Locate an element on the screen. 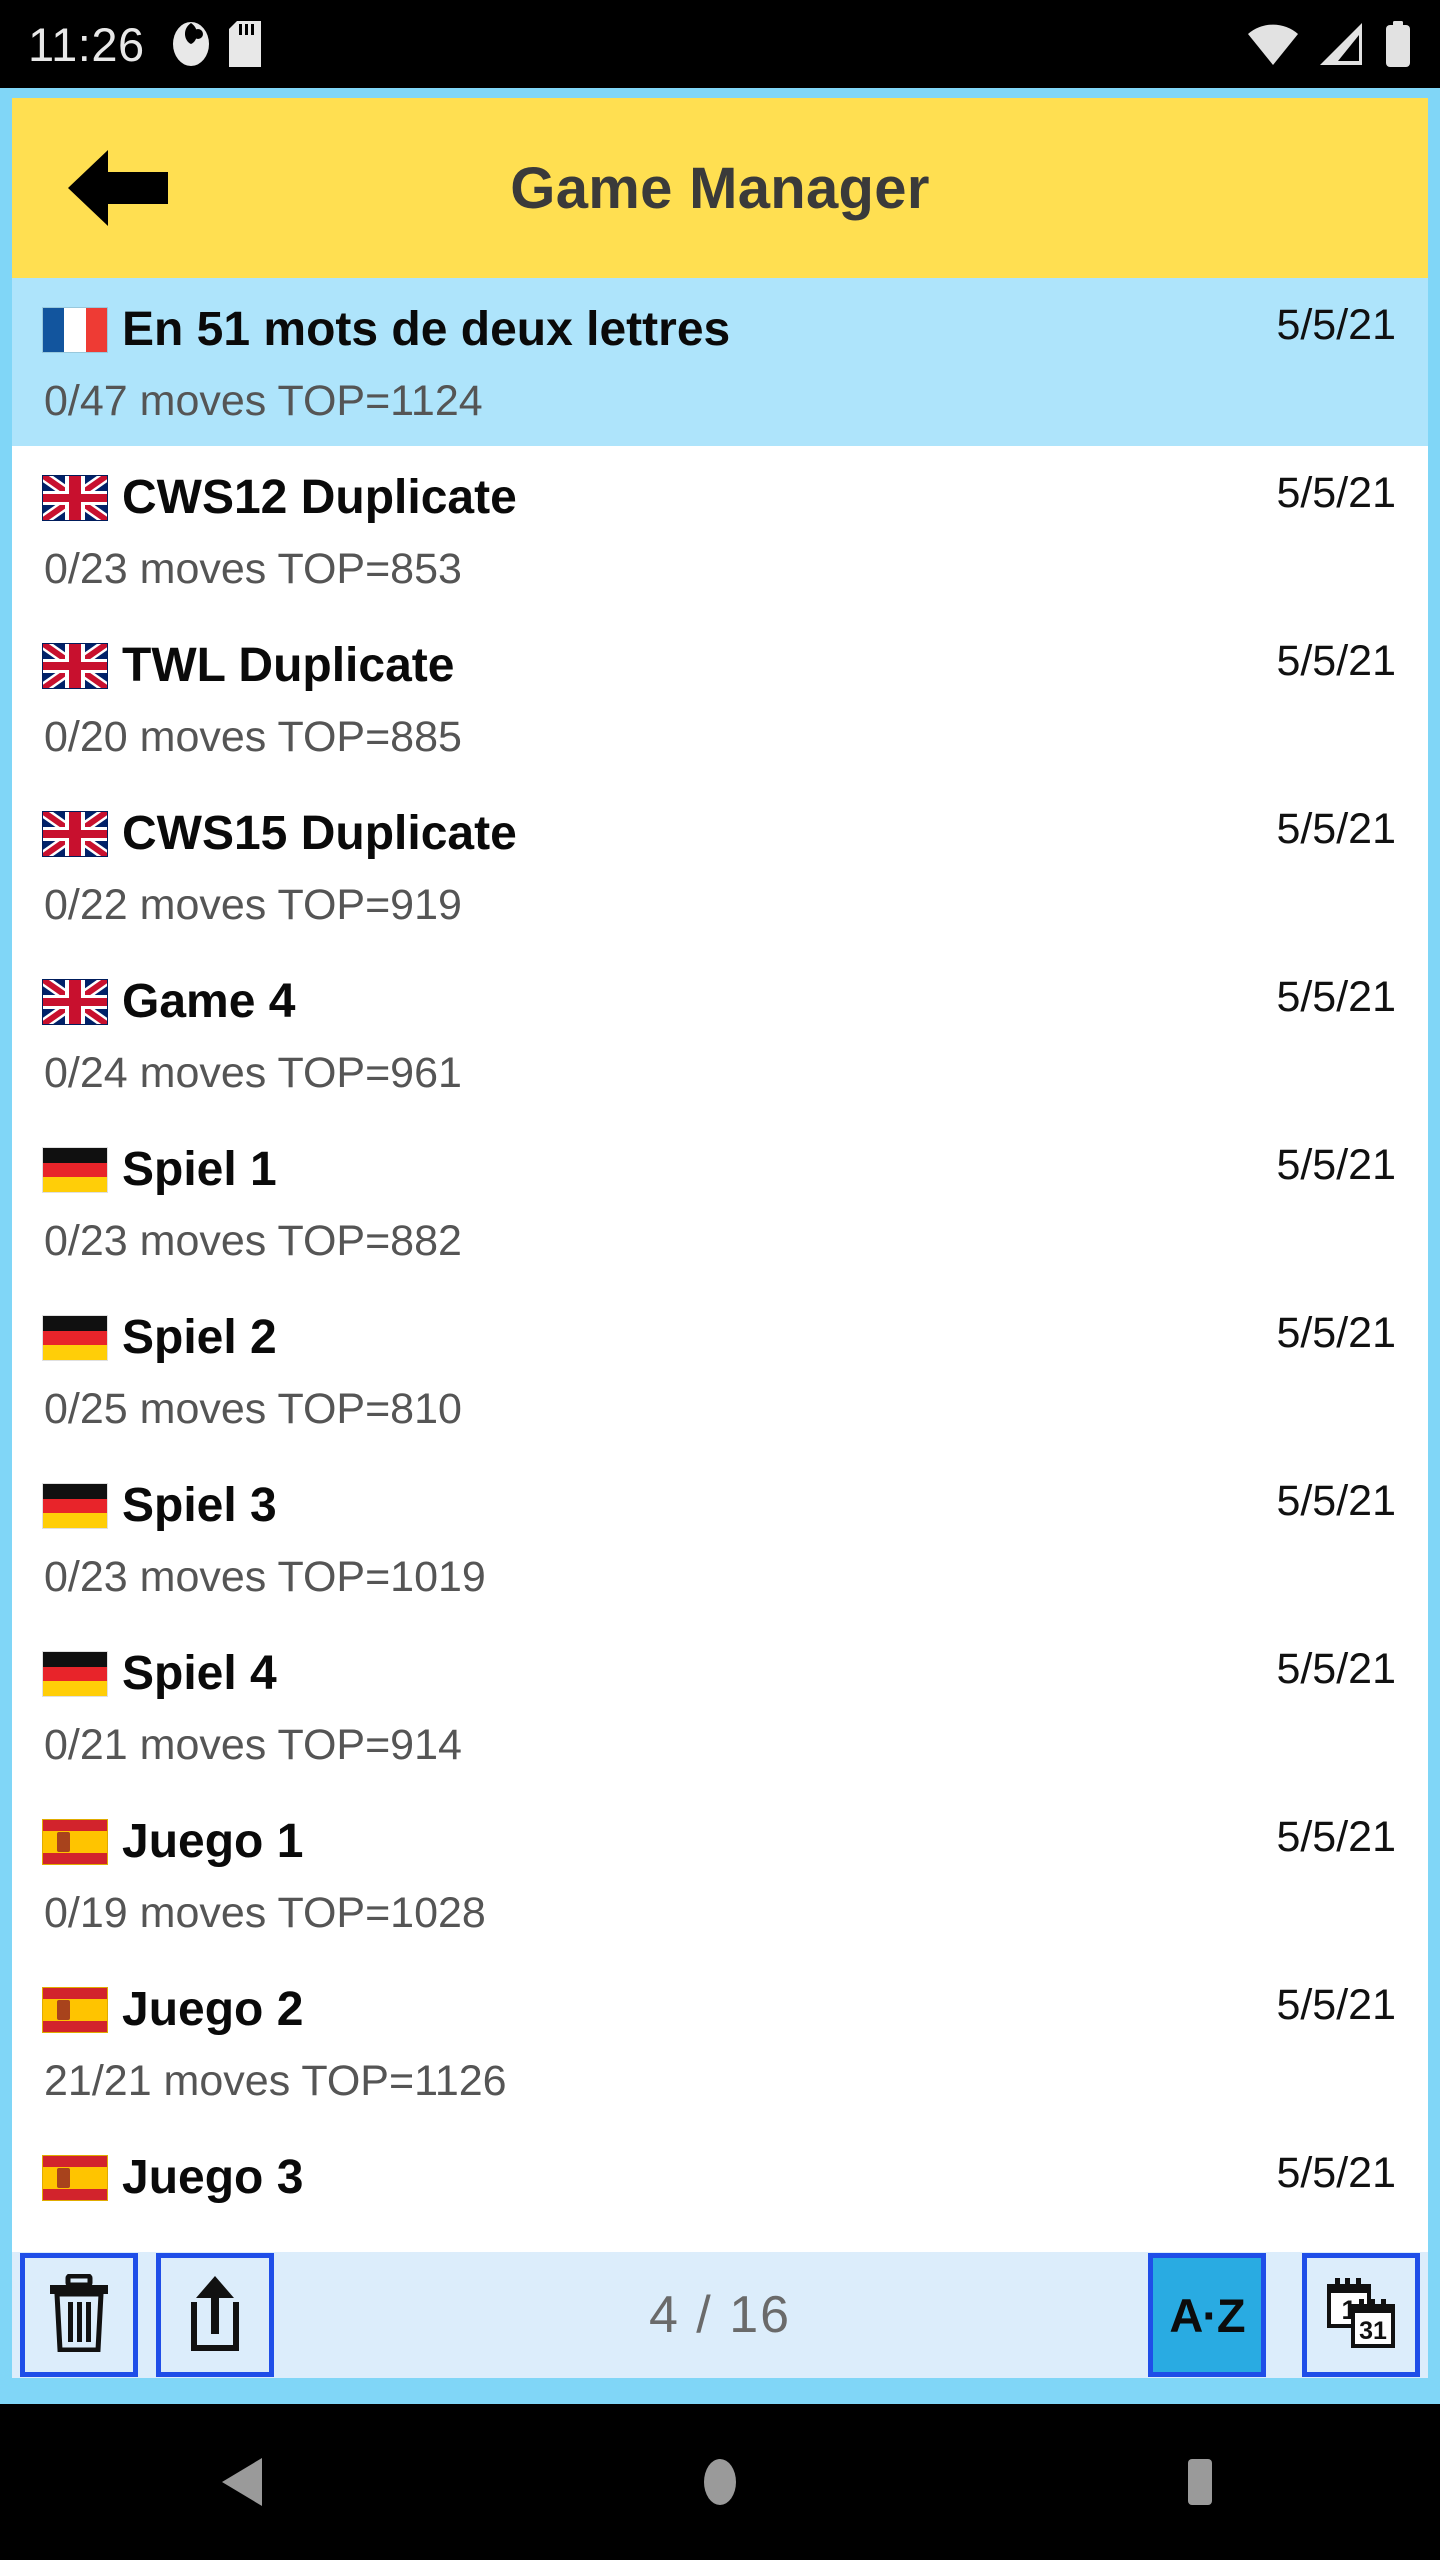 This screenshot has height=2560, width=1440. sort-alpha-button: A·Z is located at coordinates (1207, 2315).